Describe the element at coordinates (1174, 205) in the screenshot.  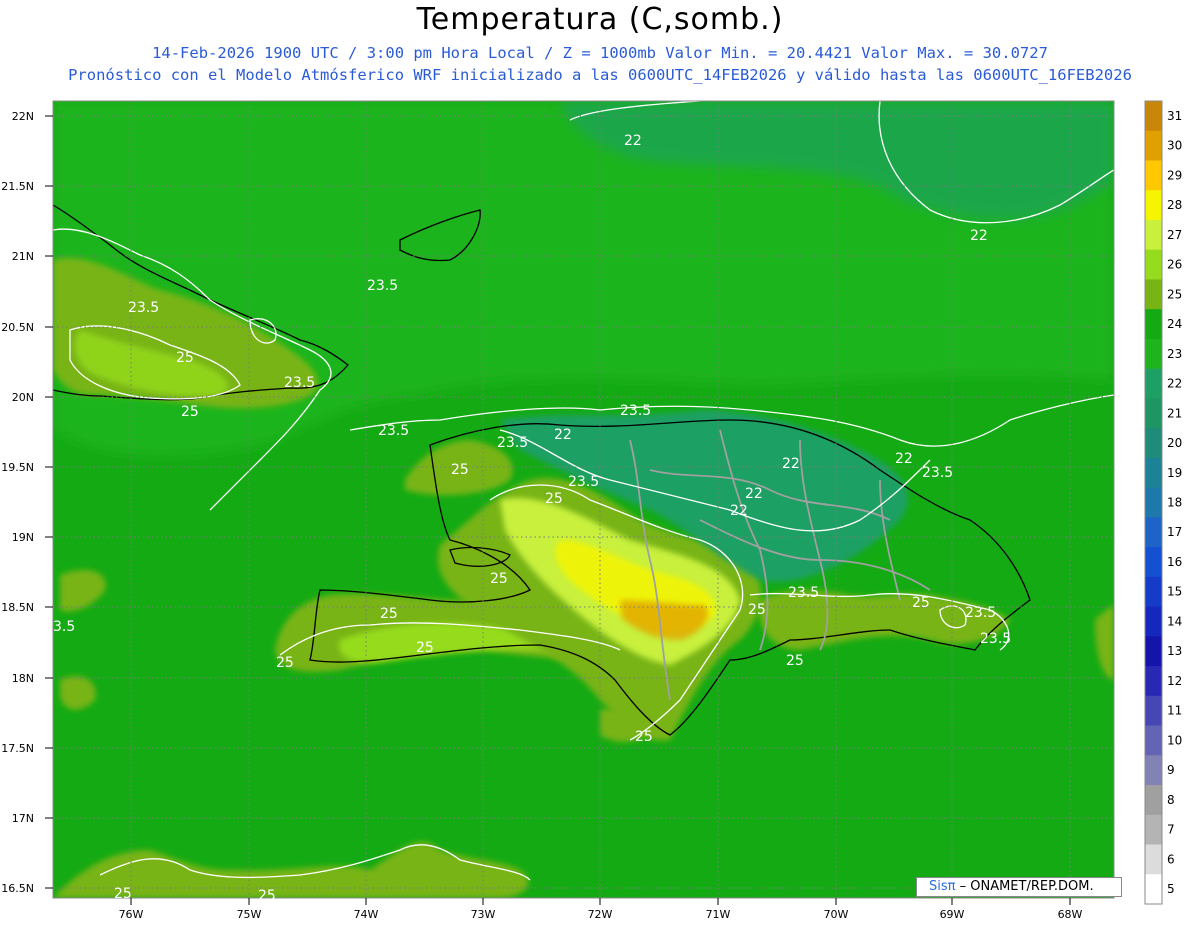
I see `colorbar-label: 28` at that location.